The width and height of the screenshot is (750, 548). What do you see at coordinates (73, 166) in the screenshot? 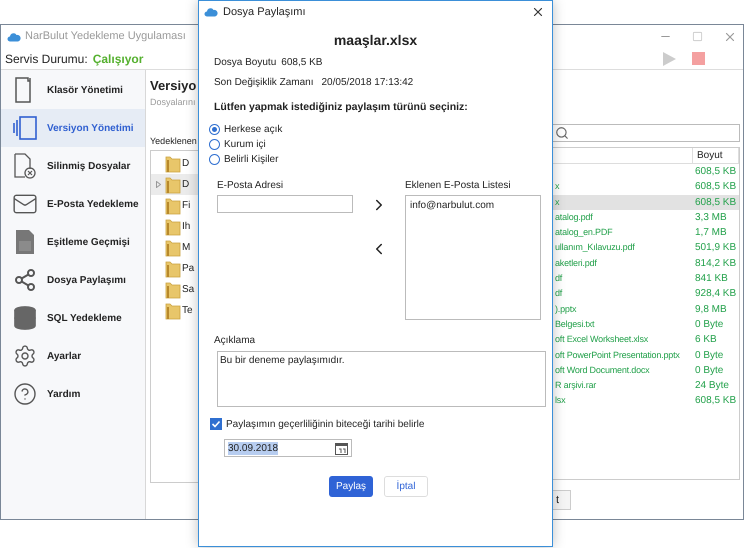
I see `sidebar-item: Silinmiş Dosyalar` at bounding box center [73, 166].